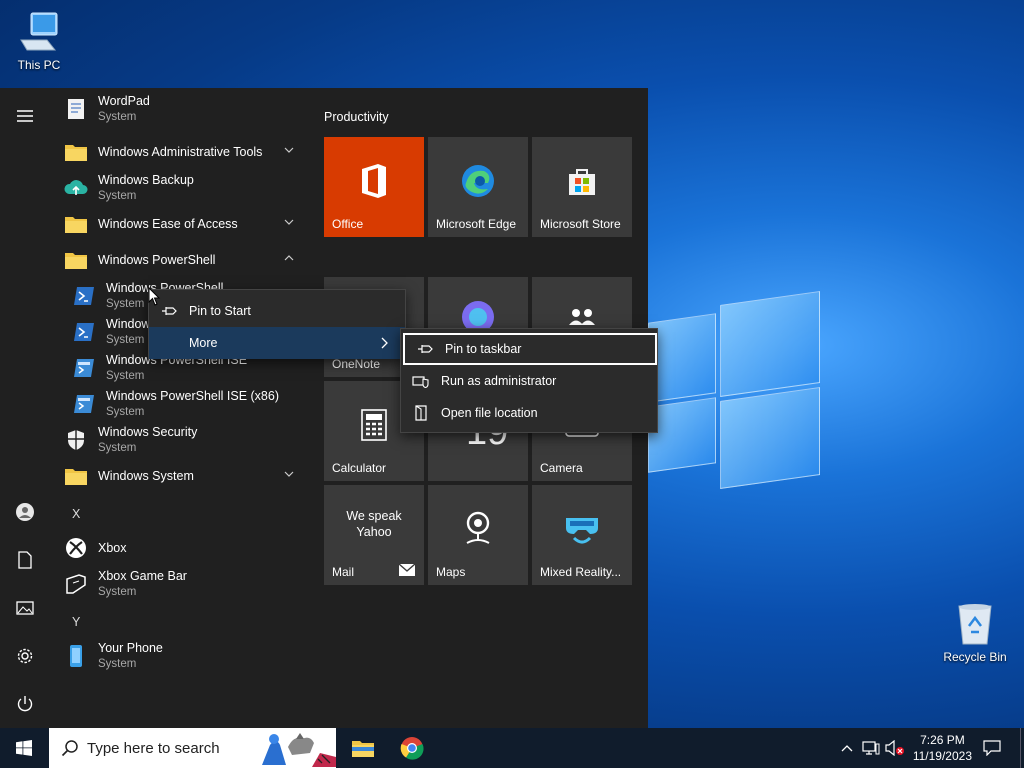 The image size is (1024, 768). I want to click on backup-icon, so click(76, 188).